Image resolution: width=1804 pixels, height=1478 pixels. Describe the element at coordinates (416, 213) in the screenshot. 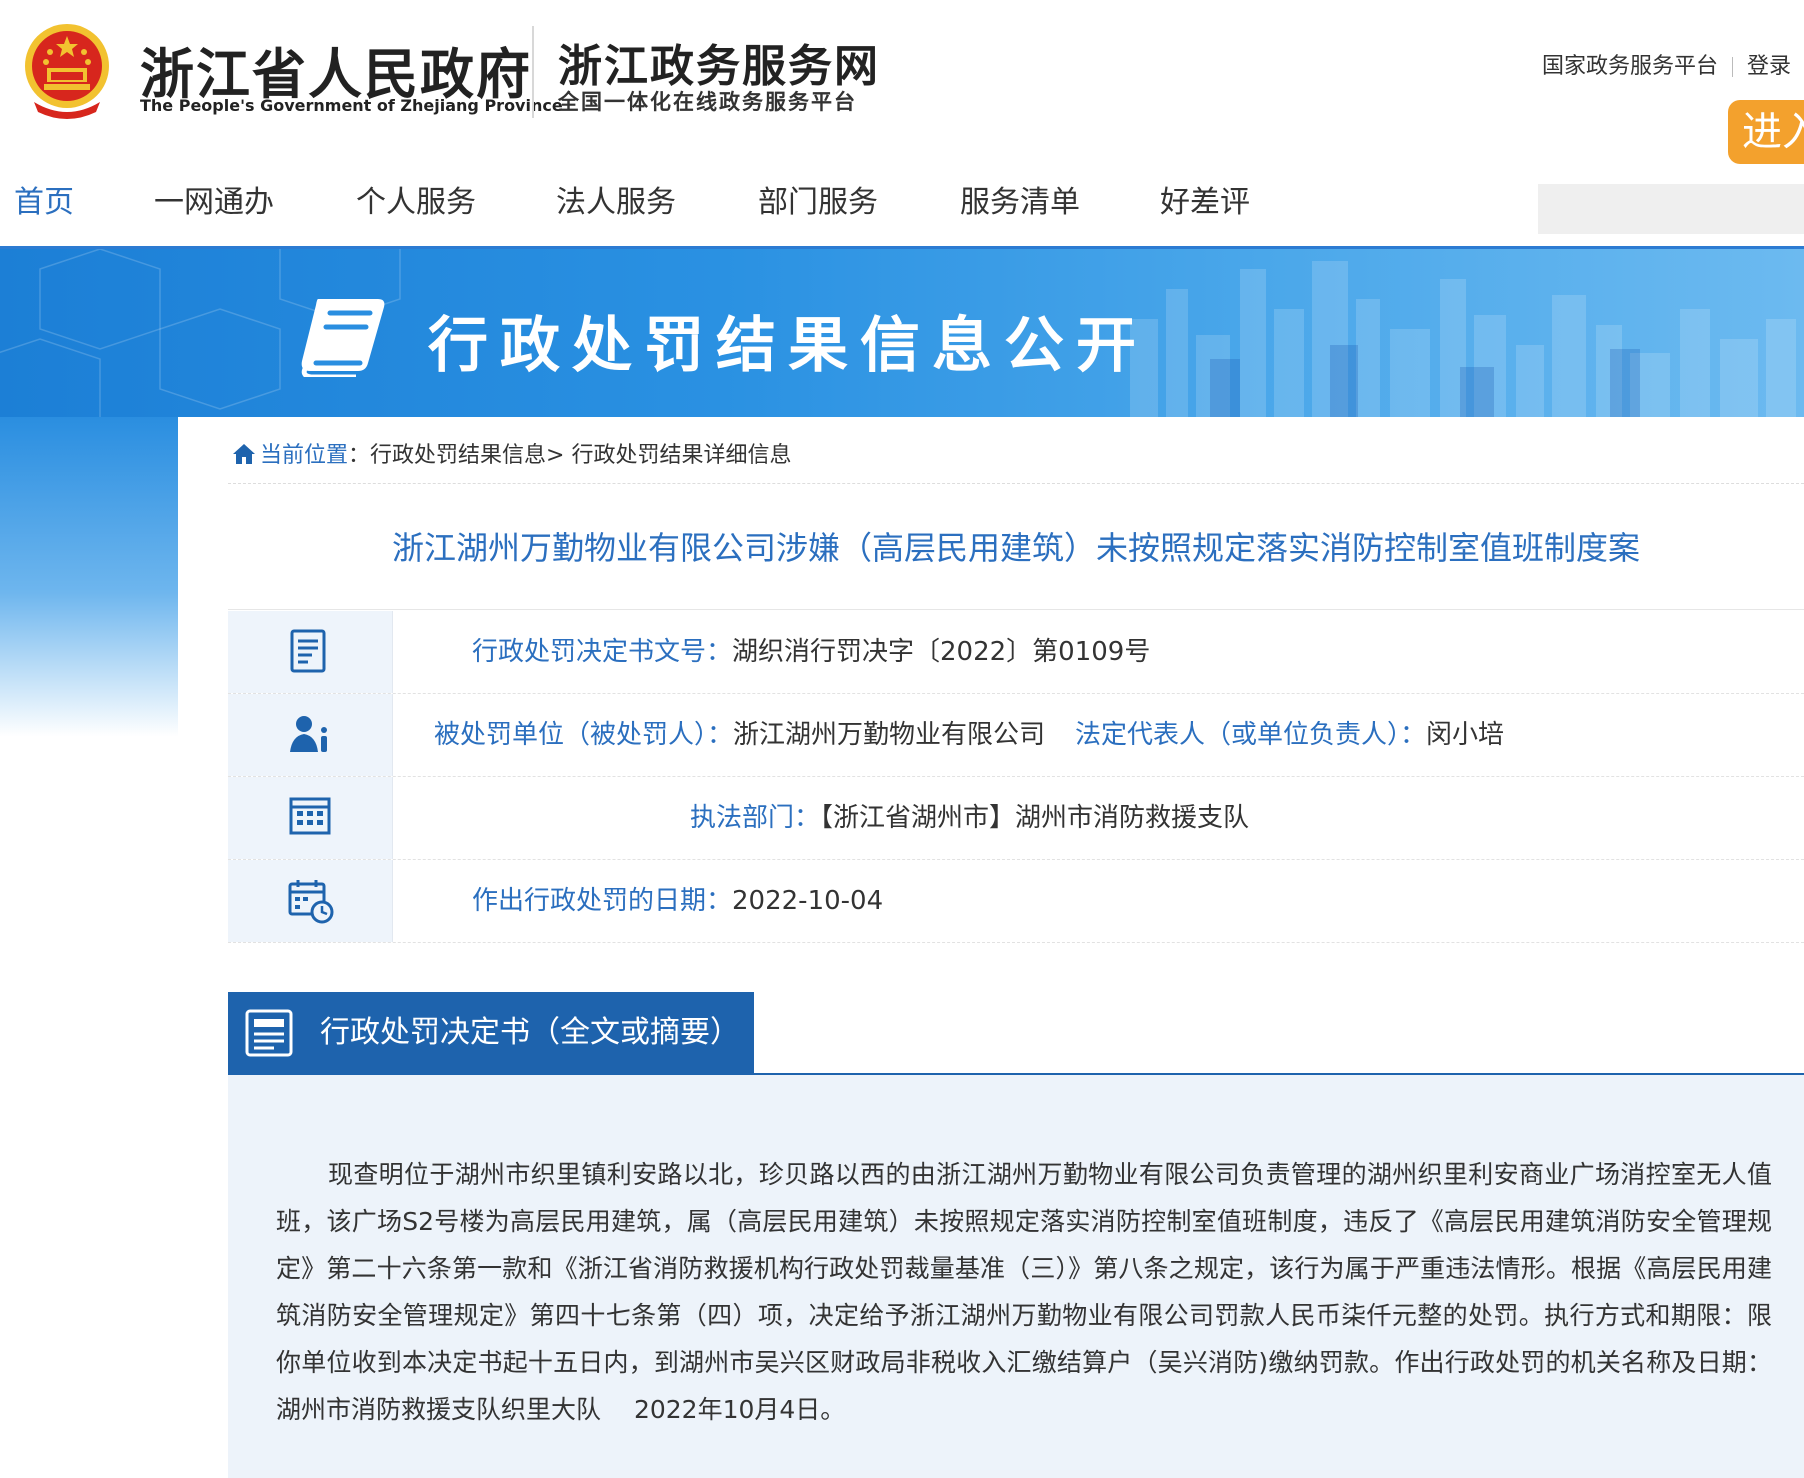

I see `nav-item-personal: 个人服务` at that location.